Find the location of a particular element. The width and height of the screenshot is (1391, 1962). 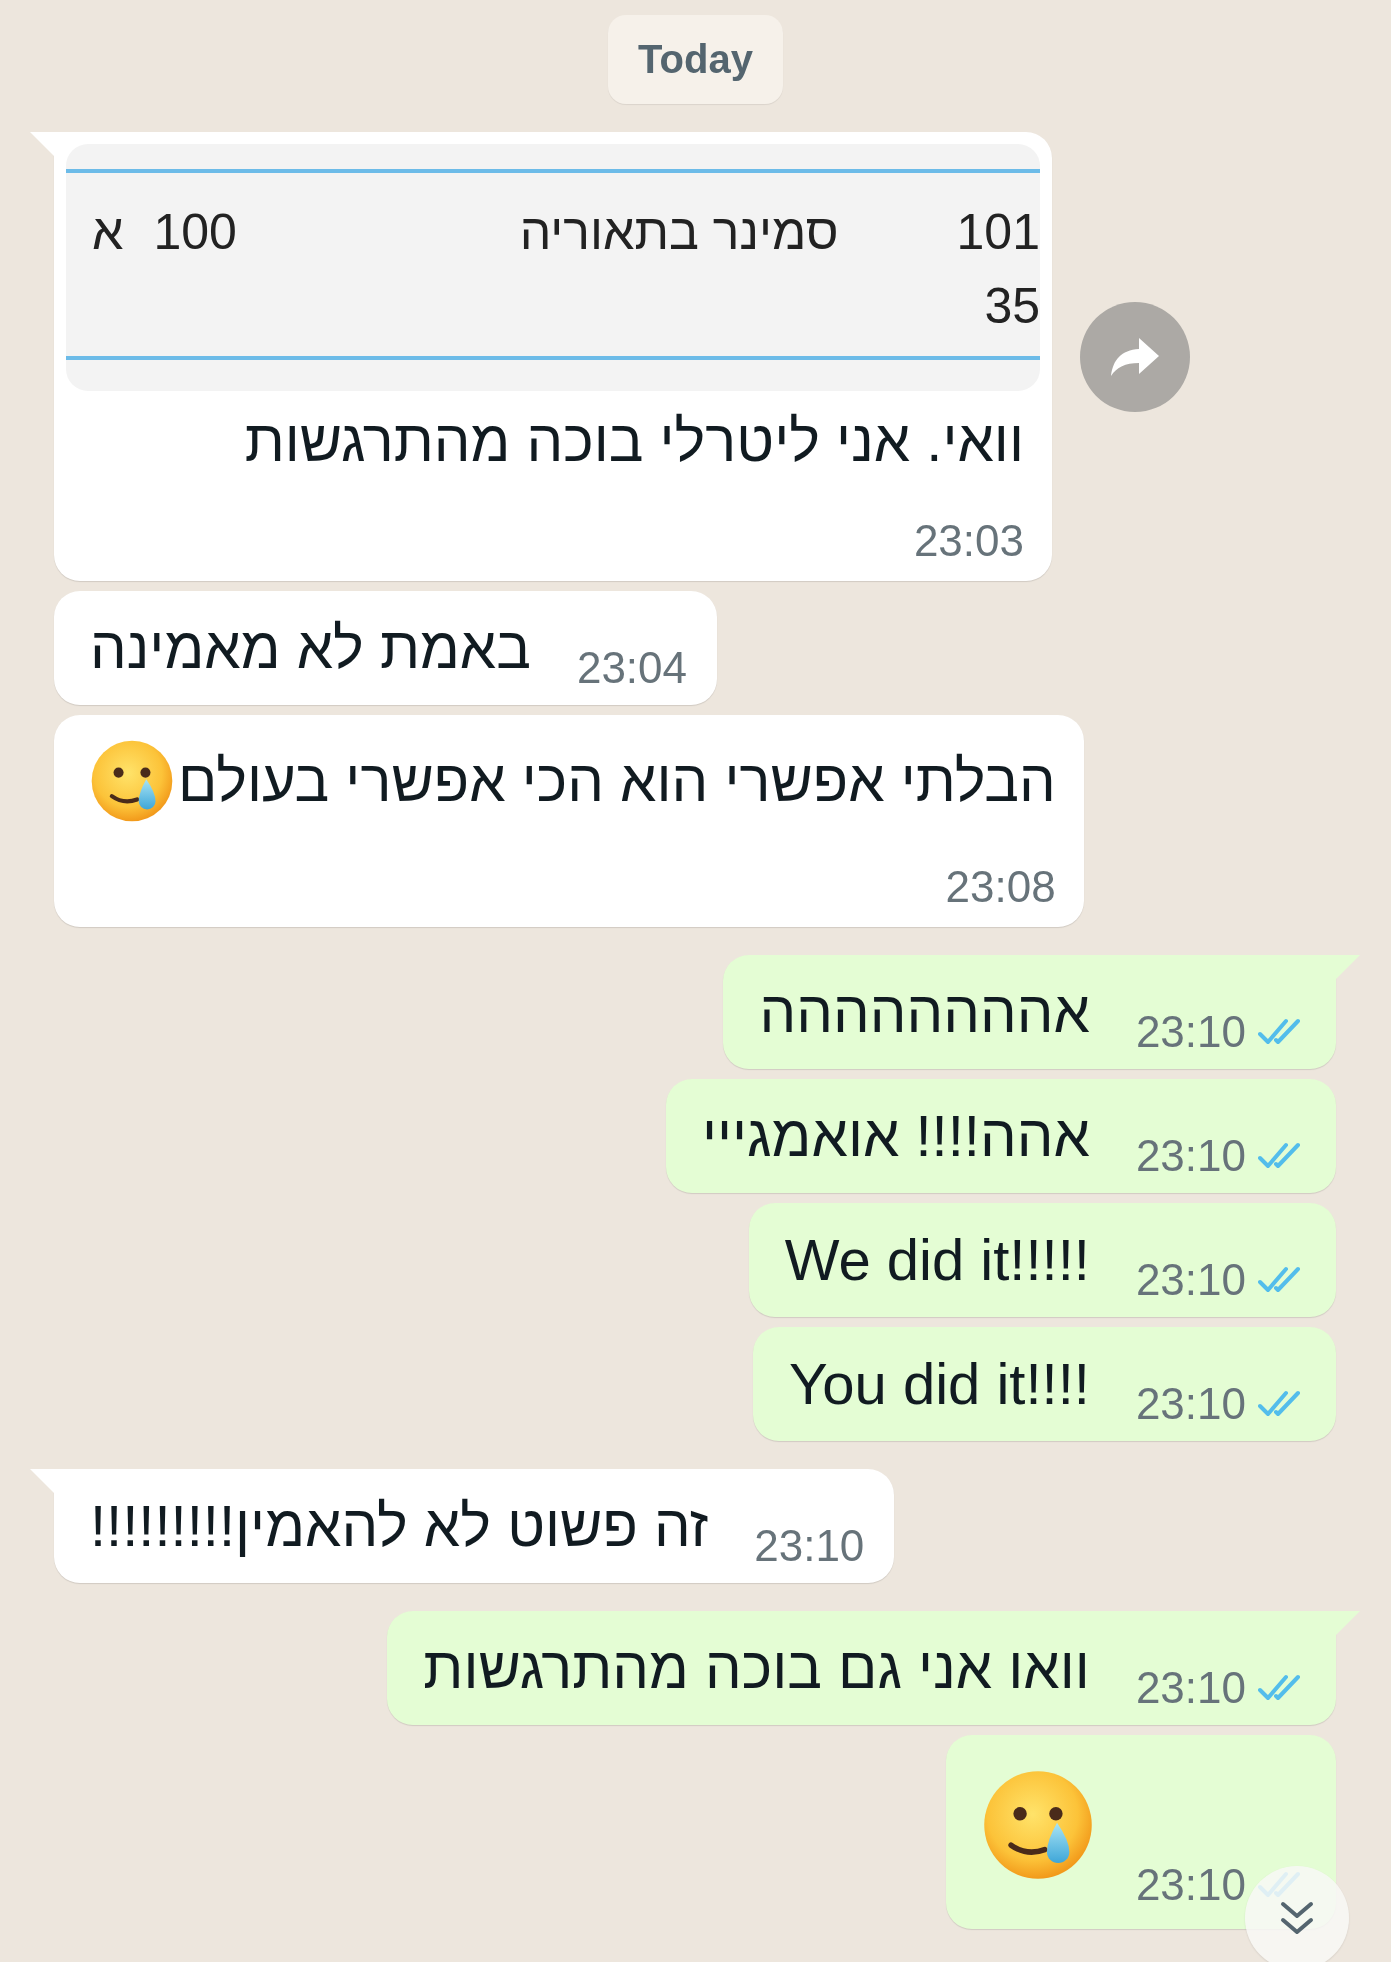

message-text: We did it!!!!! is located at coordinates (937, 1260).